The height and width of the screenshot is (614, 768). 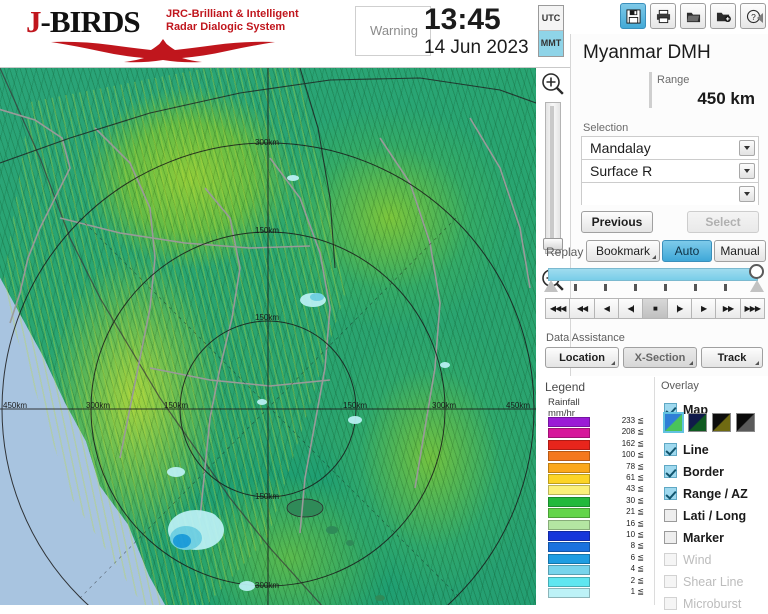 I want to click on open-folder-button, so click(x=693, y=16).